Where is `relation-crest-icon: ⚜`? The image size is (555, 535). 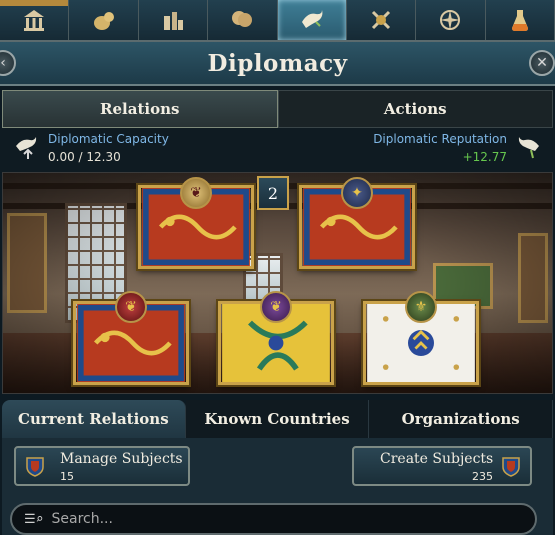
relation-crest-icon: ⚜ is located at coordinates (421, 307).